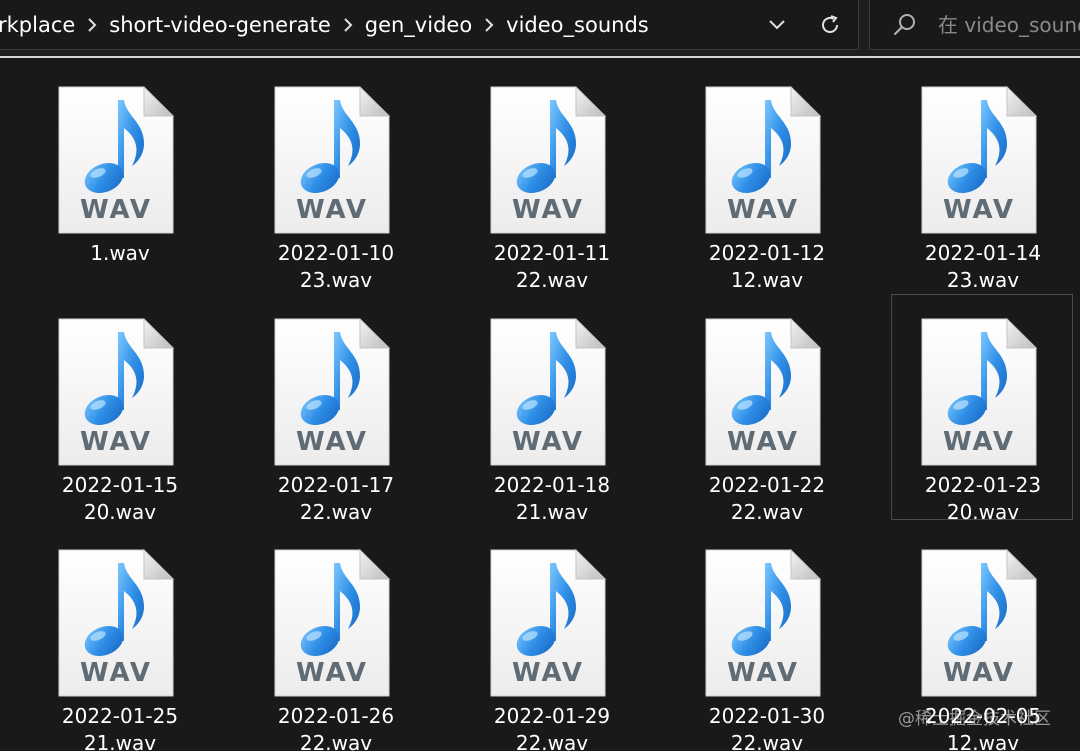 Image resolution: width=1080 pixels, height=751 pixels. I want to click on file-name-label: 2022-01-11 22.wav, so click(552, 267).